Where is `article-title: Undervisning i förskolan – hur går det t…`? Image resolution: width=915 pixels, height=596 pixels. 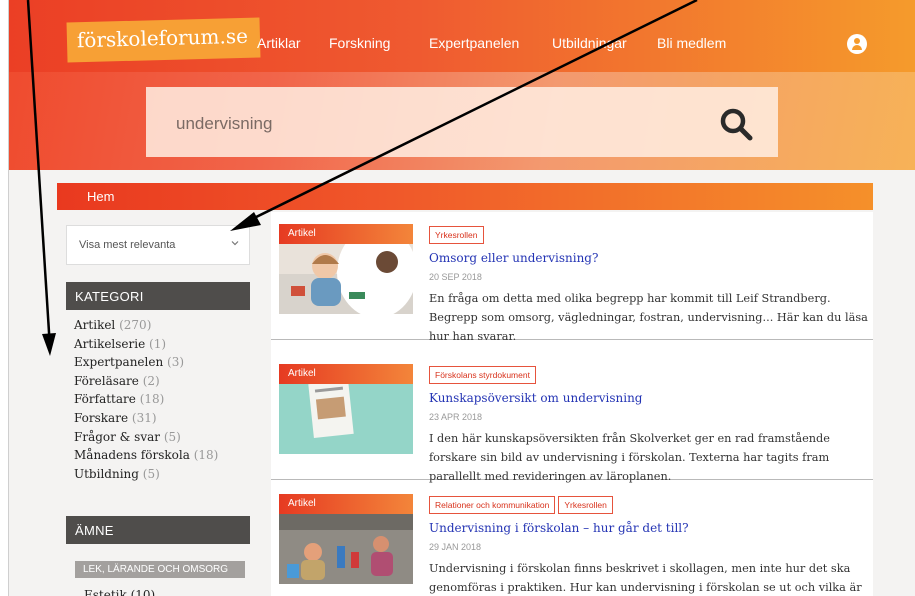
article-title: Undervisning i förskolan – hur går det t… is located at coordinates (559, 528).